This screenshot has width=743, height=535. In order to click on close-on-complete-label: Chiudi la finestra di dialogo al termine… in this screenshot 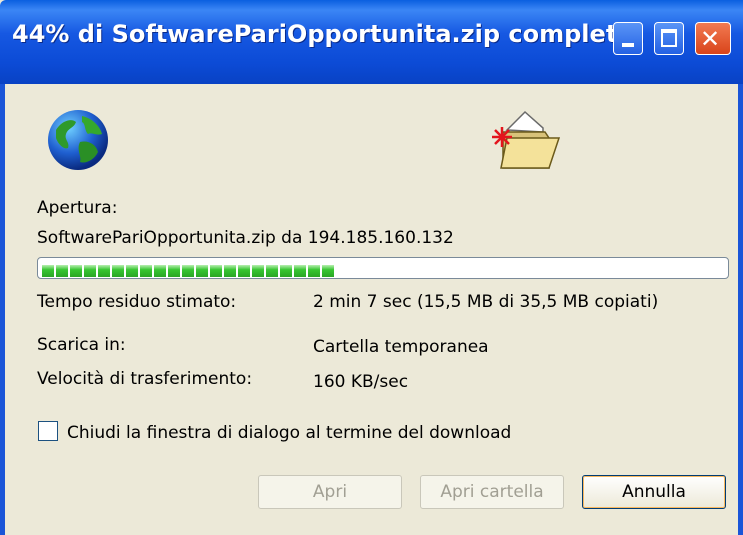, I will do `click(289, 433)`.